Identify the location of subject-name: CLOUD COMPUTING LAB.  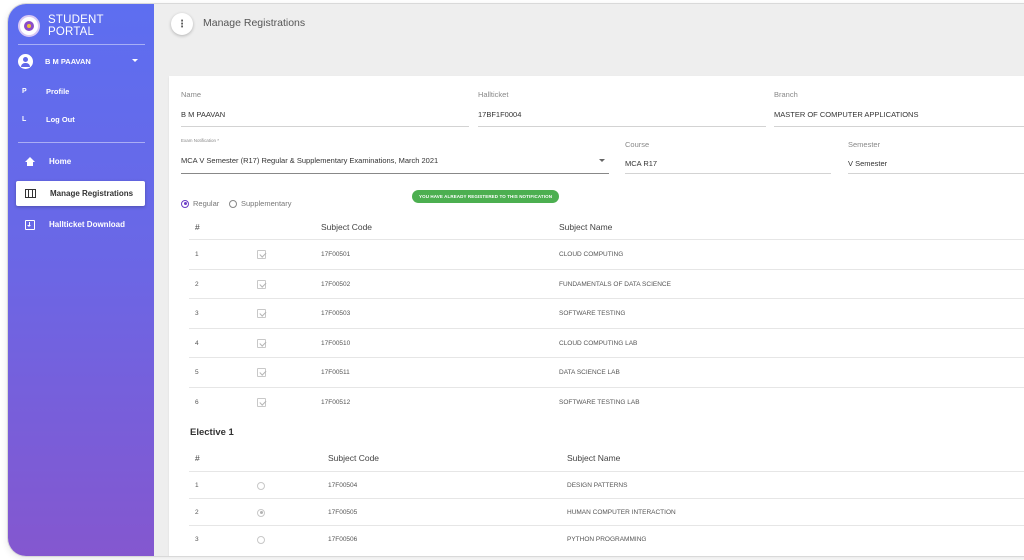
(598, 343).